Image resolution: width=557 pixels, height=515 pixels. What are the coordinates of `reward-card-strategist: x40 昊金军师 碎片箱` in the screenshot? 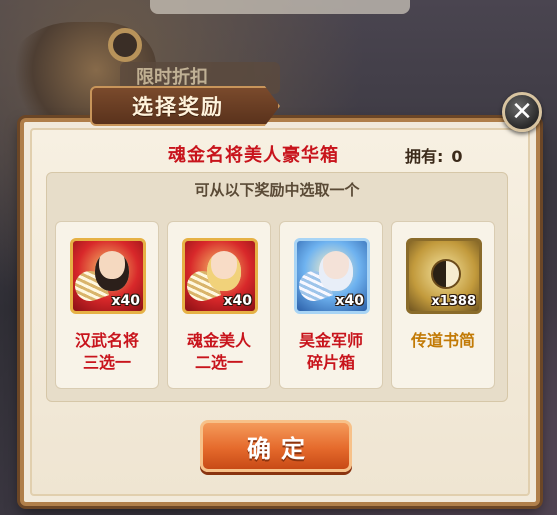 It's located at (331, 305).